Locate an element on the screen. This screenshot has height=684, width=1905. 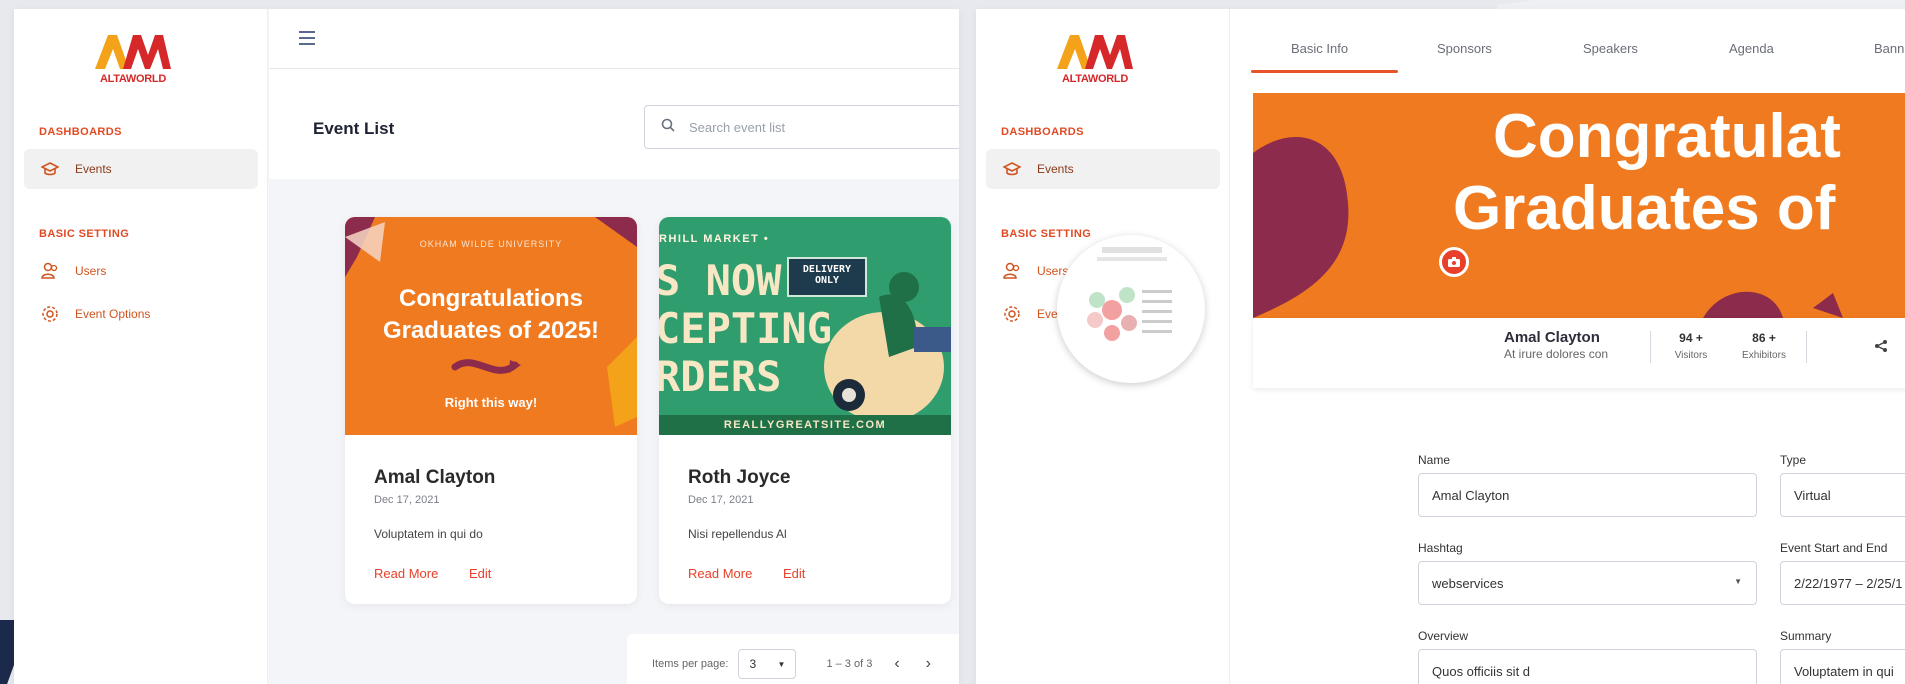
overview-field: Quos officiis sit d is located at coordinates (1587, 666).